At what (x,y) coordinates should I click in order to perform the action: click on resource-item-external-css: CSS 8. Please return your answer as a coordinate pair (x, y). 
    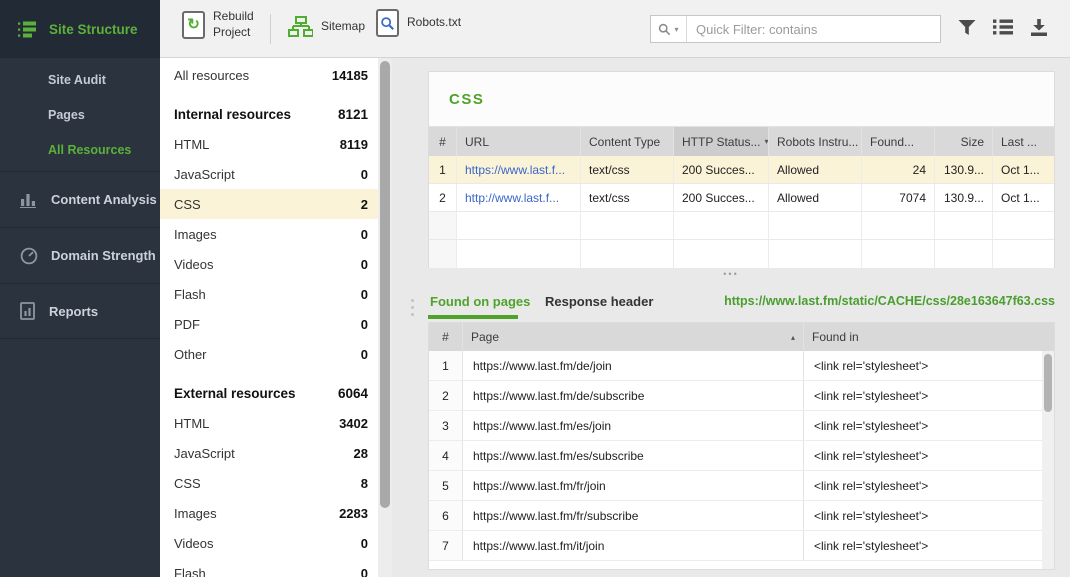
    Looking at the image, I should click on (269, 483).